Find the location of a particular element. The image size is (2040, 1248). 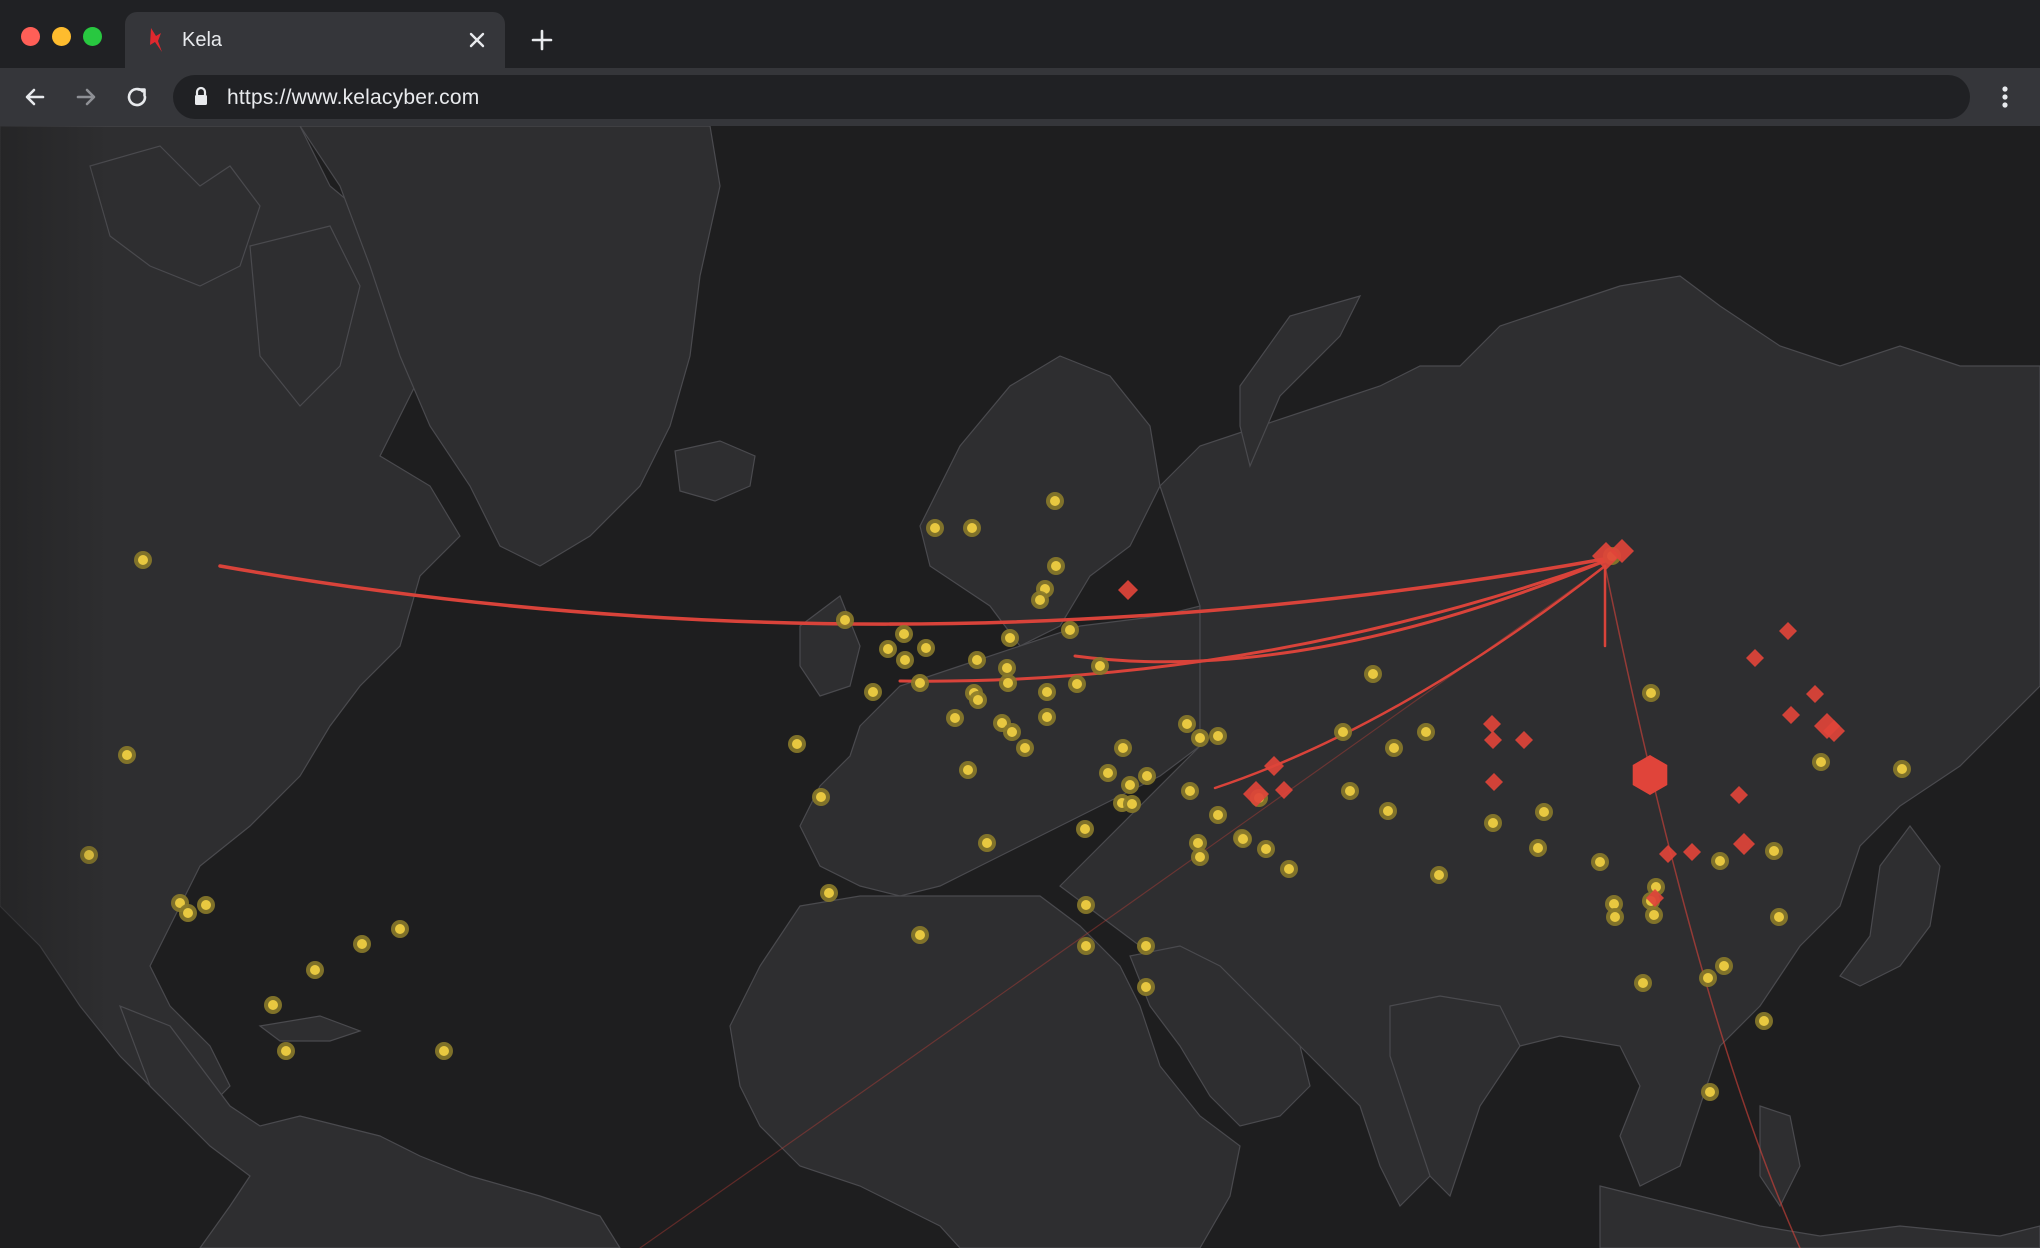

red-diamond-threat-marker is located at coordinates (1128, 590).